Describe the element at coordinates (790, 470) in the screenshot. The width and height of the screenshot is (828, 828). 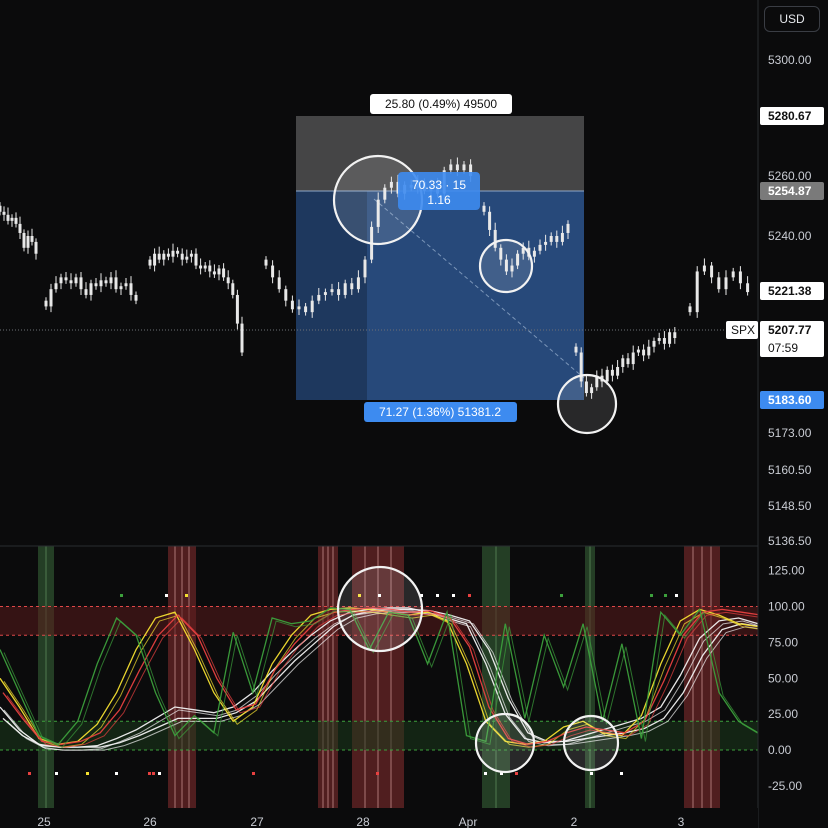
I see `price-tick-label: 5160.50` at that location.